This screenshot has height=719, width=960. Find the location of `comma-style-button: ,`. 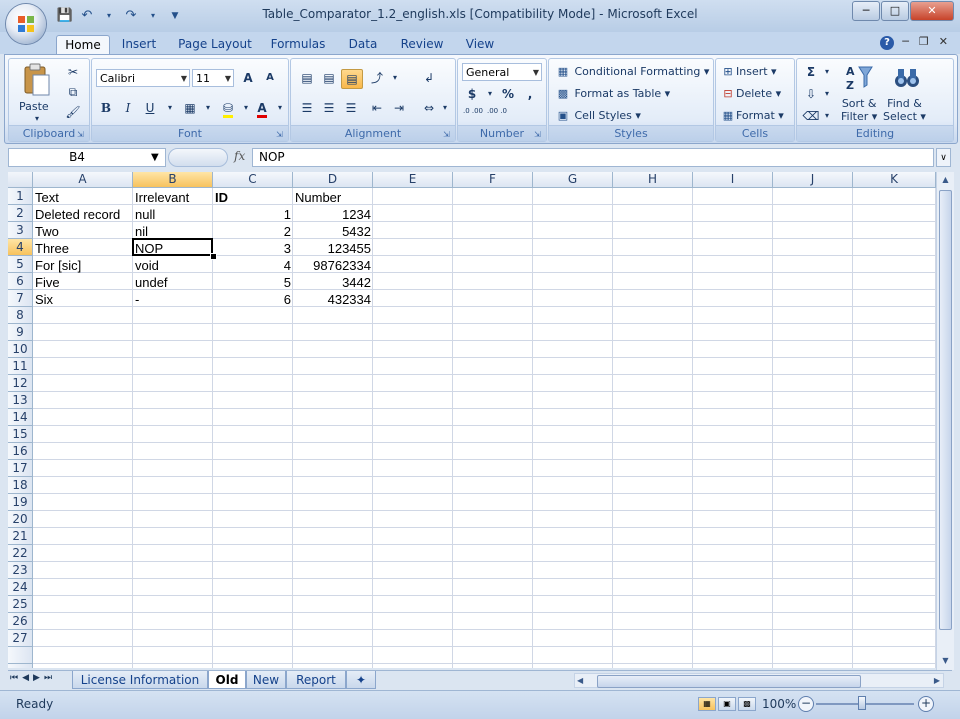

comma-style-button: , is located at coordinates (530, 94).